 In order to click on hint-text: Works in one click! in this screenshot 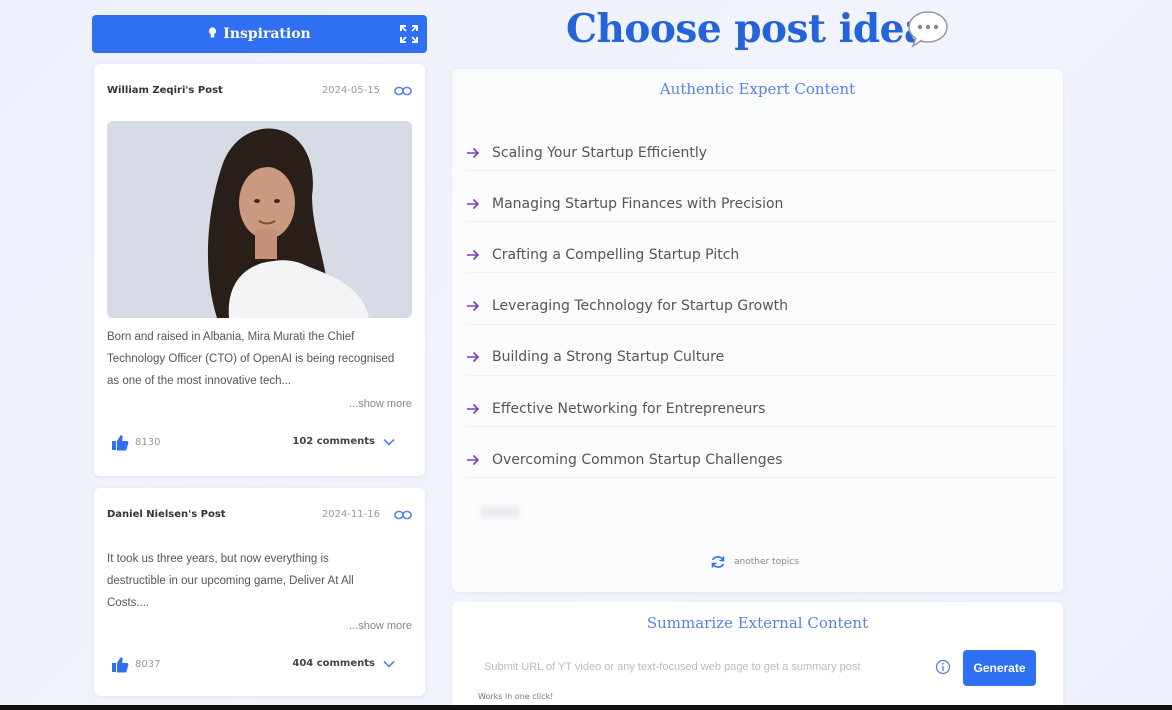, I will do `click(516, 696)`.